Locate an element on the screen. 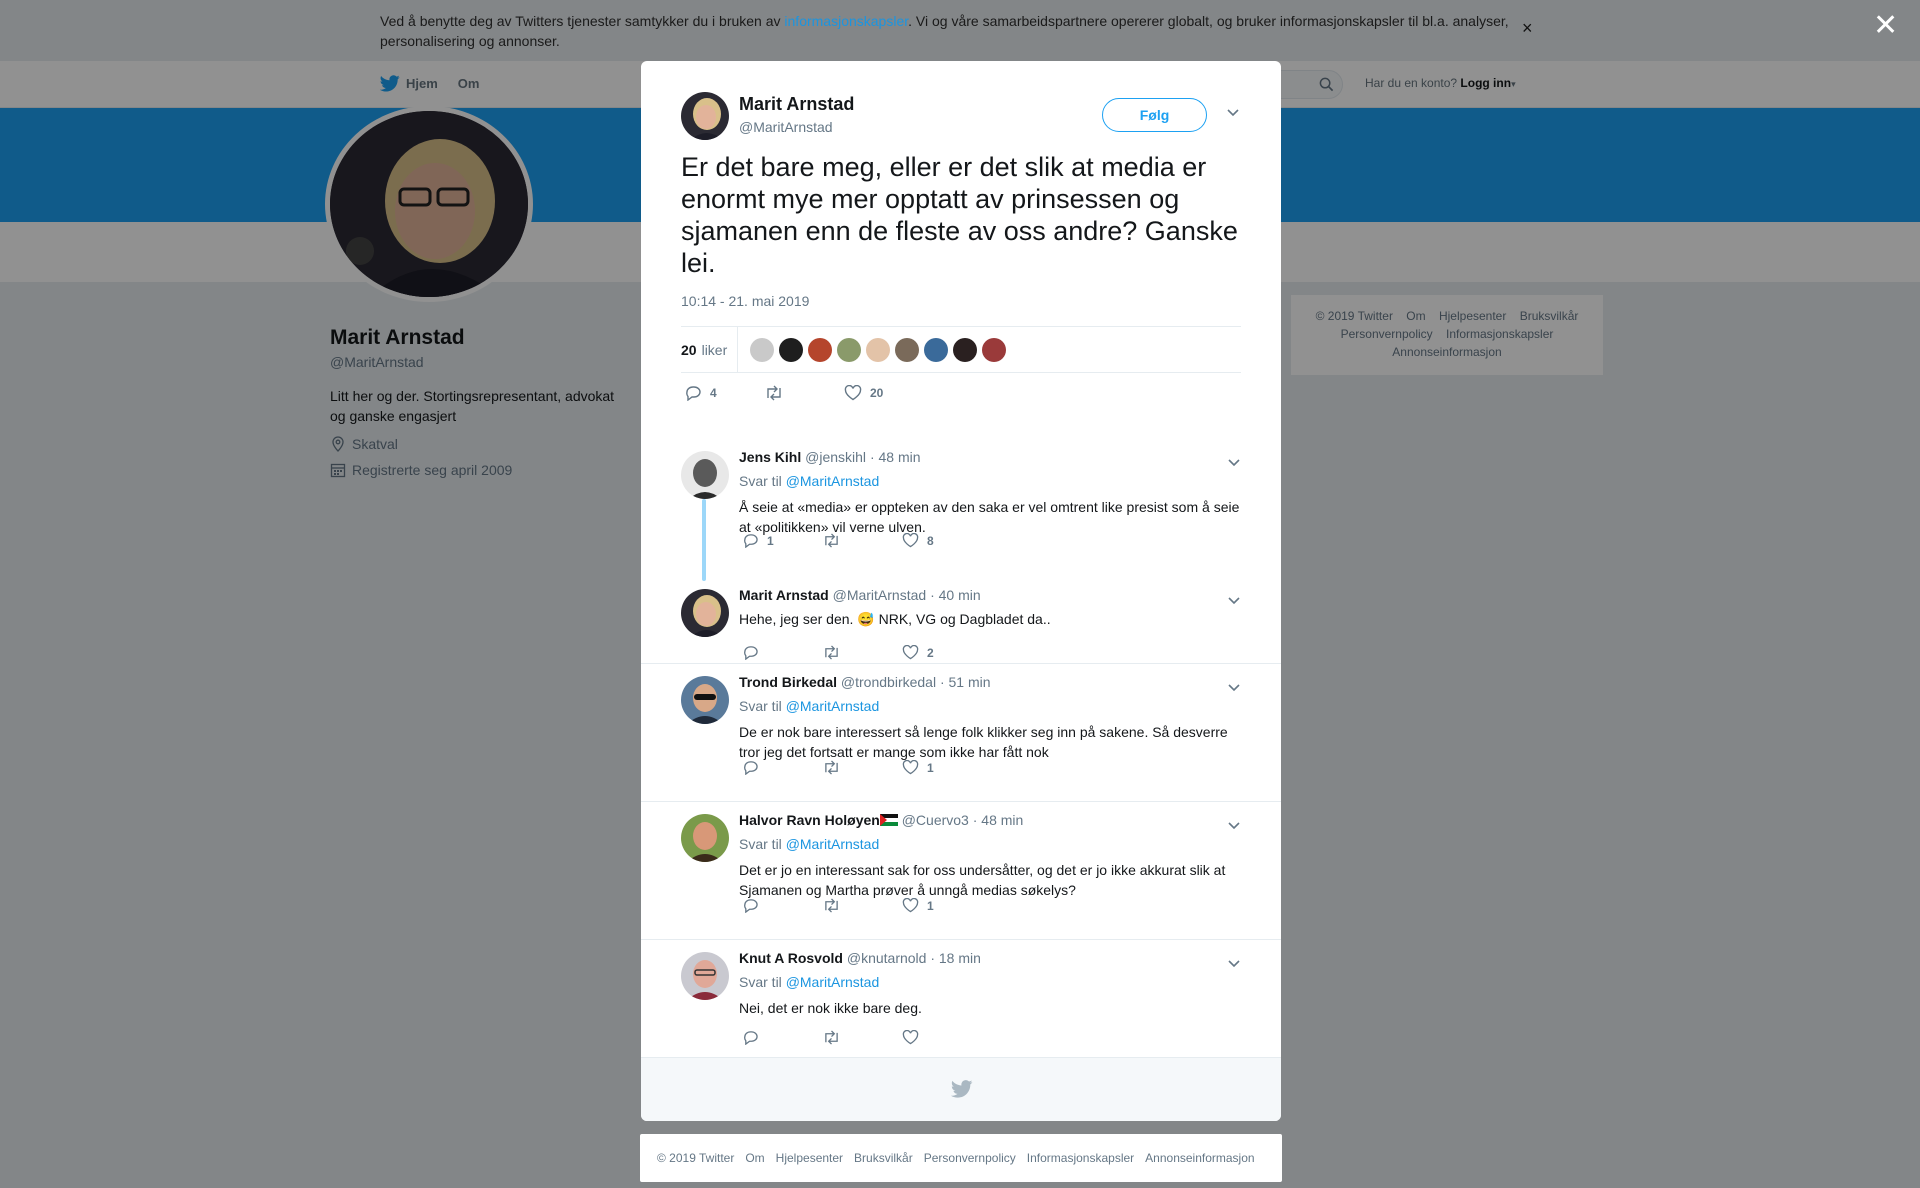 This screenshot has width=1920, height=1188. tweet-timestamp: 10:14 - 21. mai 2019 is located at coordinates (745, 301).